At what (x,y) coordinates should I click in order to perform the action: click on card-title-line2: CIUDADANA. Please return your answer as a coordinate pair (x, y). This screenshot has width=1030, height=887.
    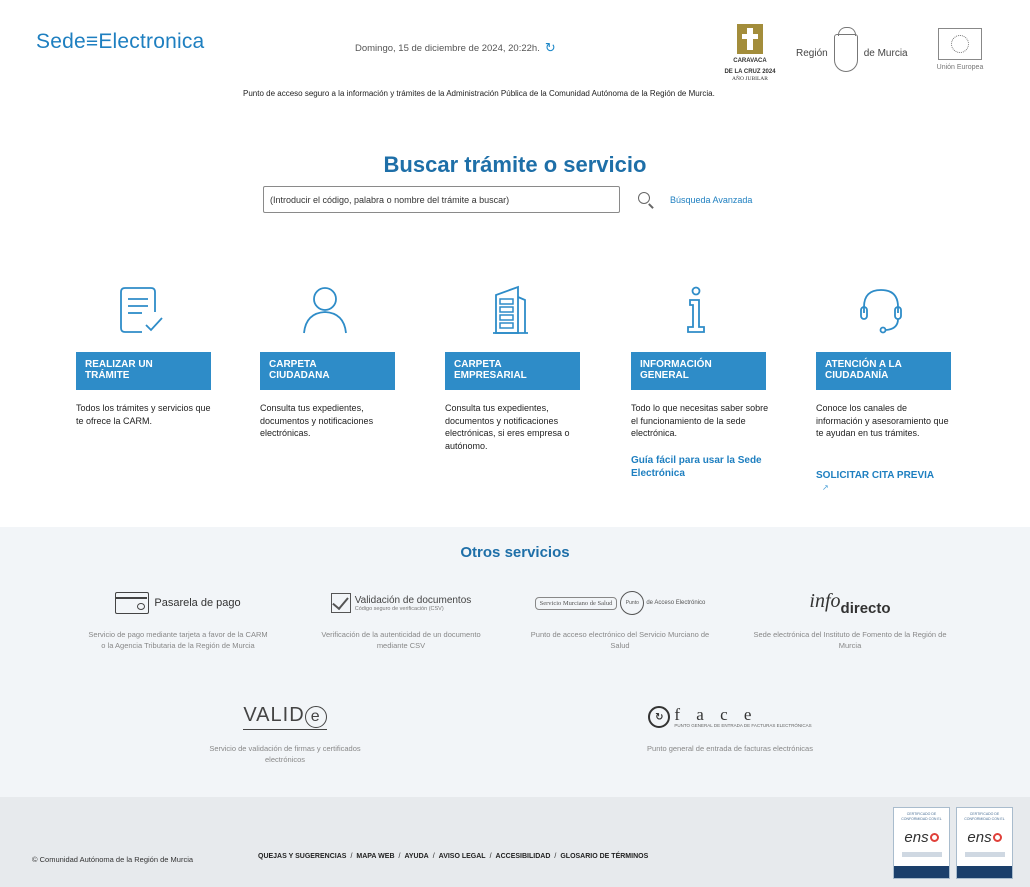
    Looking at the image, I should click on (299, 375).